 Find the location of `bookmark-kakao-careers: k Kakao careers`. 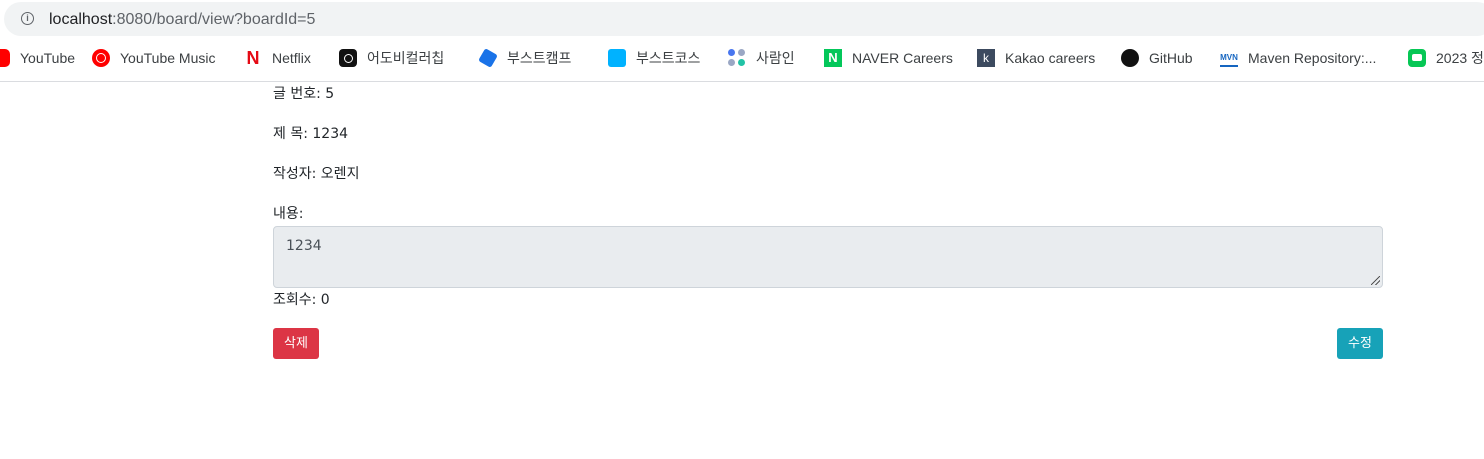

bookmark-kakao-careers: k Kakao careers is located at coordinates (1036, 58).